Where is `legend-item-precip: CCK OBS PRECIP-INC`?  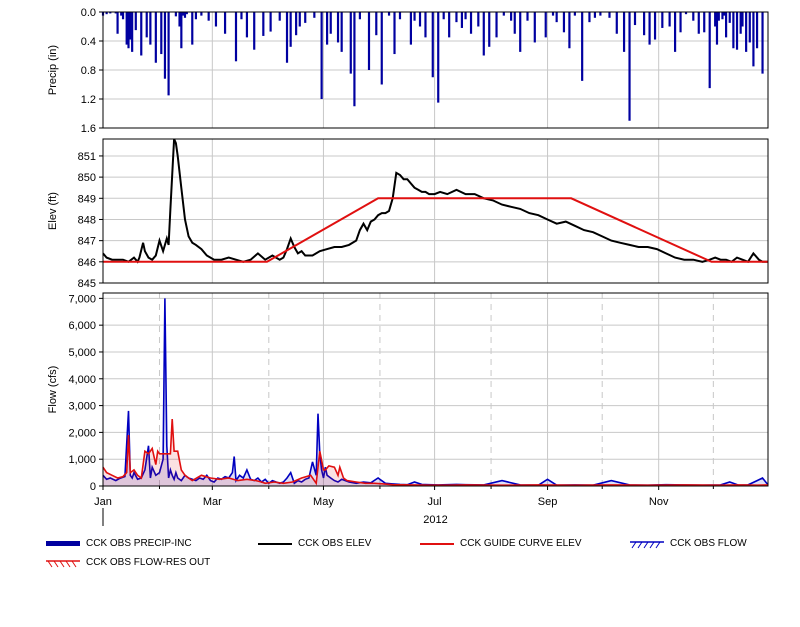 legend-item-precip: CCK OBS PRECIP-INC is located at coordinates (119, 543).